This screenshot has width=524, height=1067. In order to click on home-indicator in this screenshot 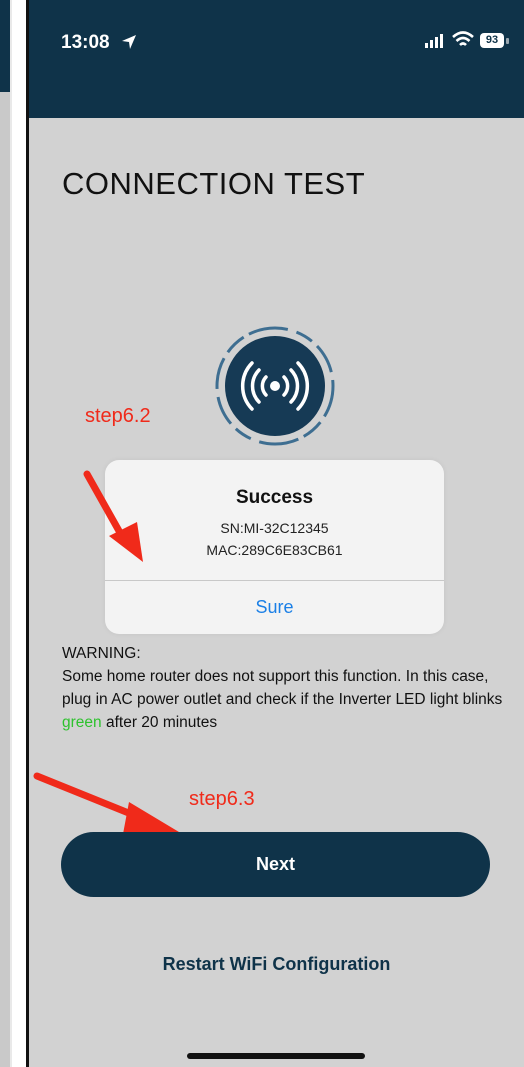, I will do `click(276, 1056)`.